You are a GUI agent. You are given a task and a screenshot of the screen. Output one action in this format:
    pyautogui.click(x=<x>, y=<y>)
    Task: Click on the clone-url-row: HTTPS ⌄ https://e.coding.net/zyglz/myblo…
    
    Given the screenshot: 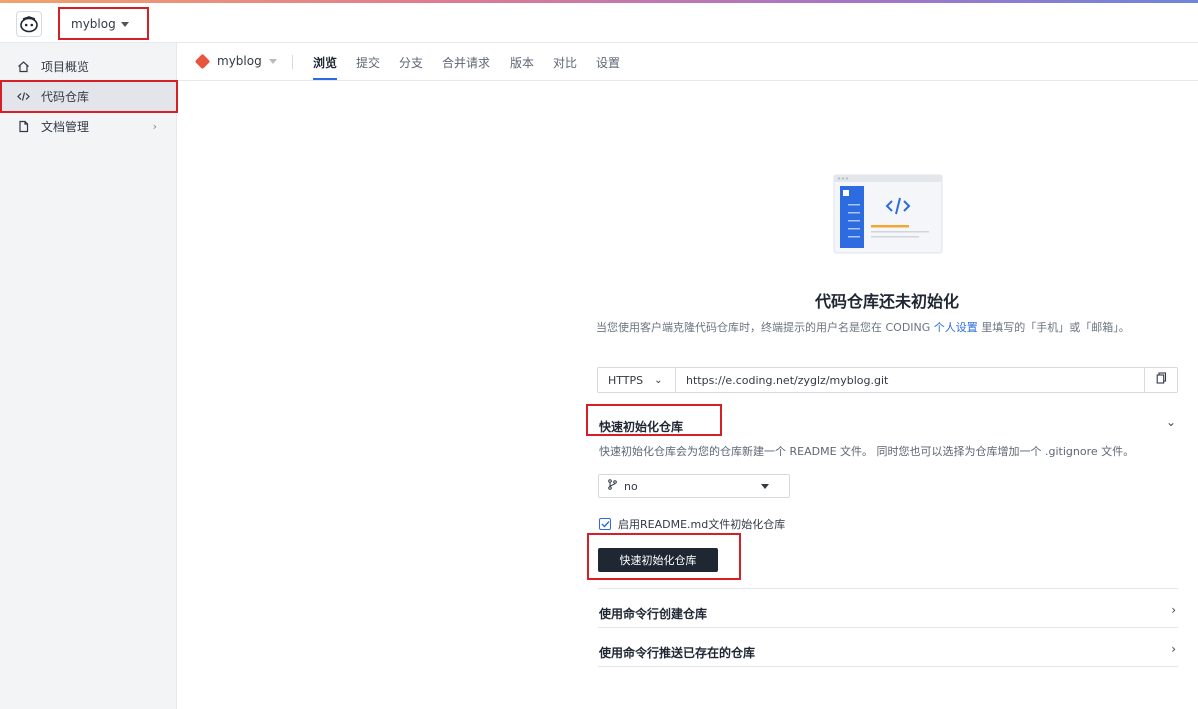 What is the action you would take?
    pyautogui.click(x=887, y=380)
    